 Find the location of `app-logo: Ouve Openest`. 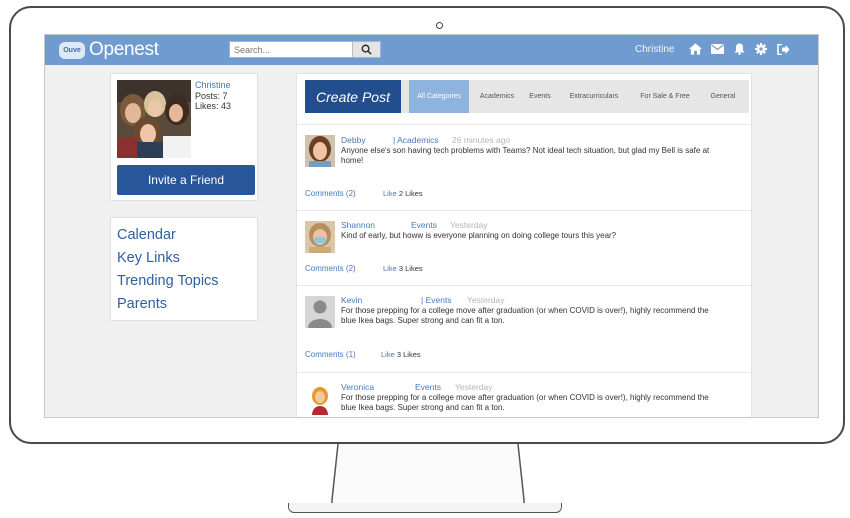

app-logo: Ouve Openest is located at coordinates (109, 50).